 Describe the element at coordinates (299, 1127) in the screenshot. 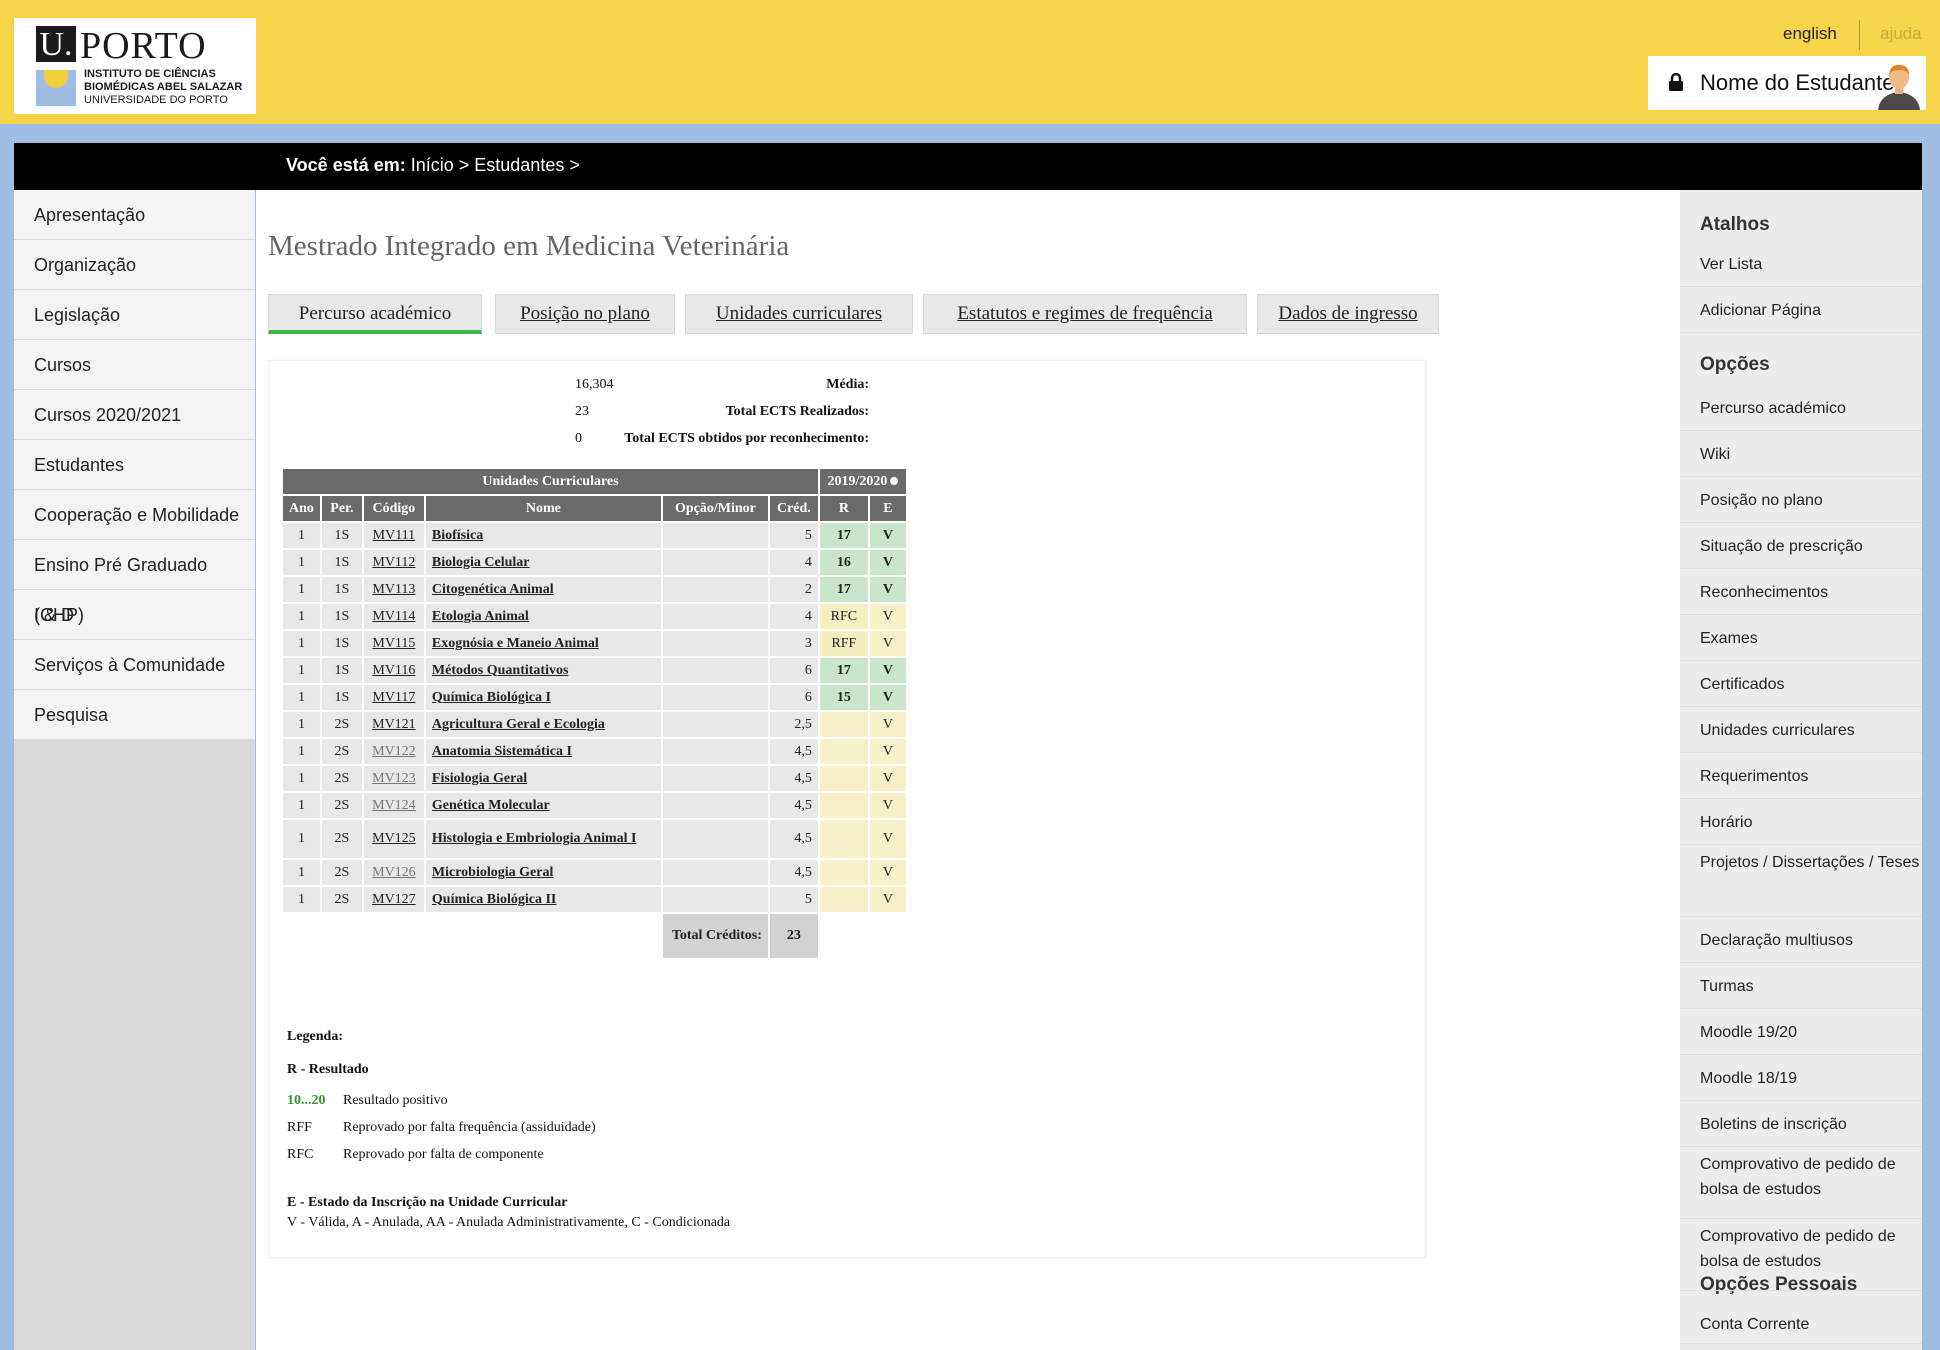

I see `legend-key: RFF` at that location.